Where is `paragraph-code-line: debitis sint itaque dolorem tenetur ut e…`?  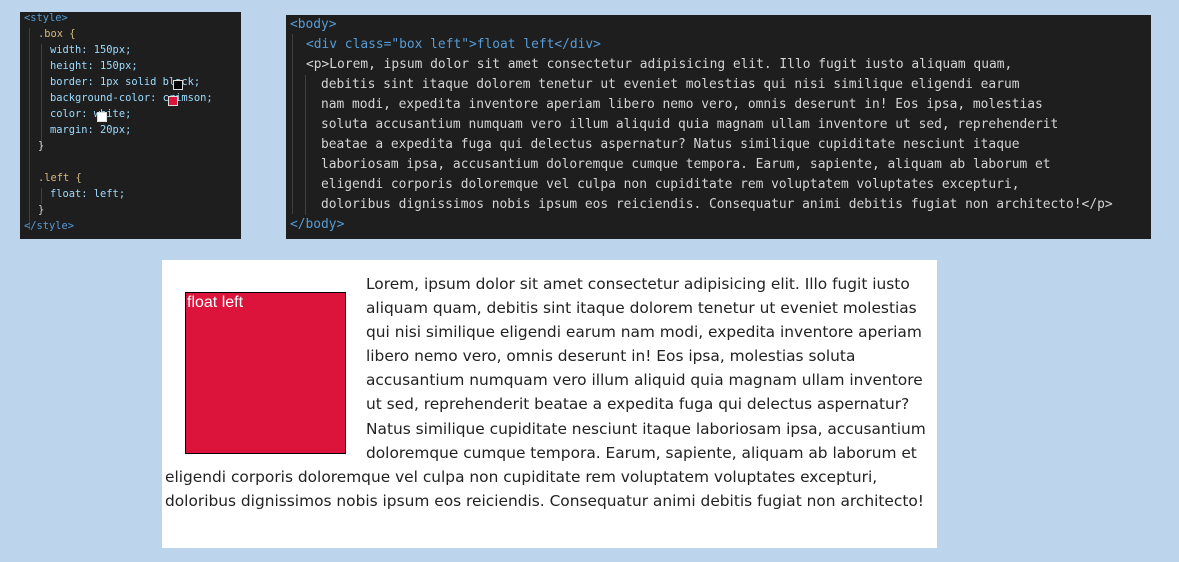
paragraph-code-line: debitis sint itaque dolorem tenetur ut e… is located at coordinates (670, 84).